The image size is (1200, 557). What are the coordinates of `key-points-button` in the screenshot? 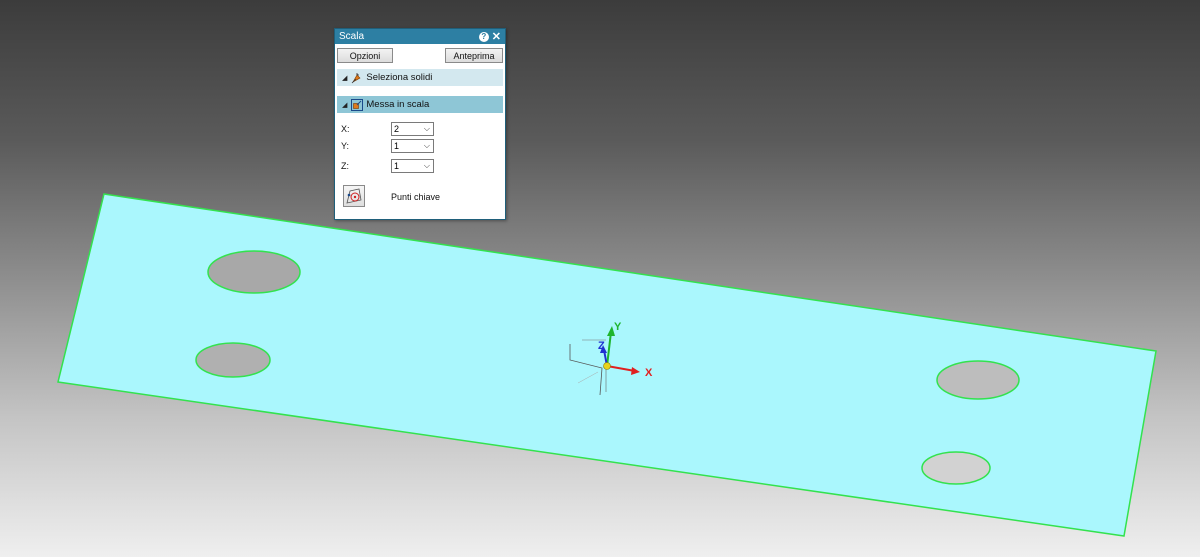 It's located at (354, 196).